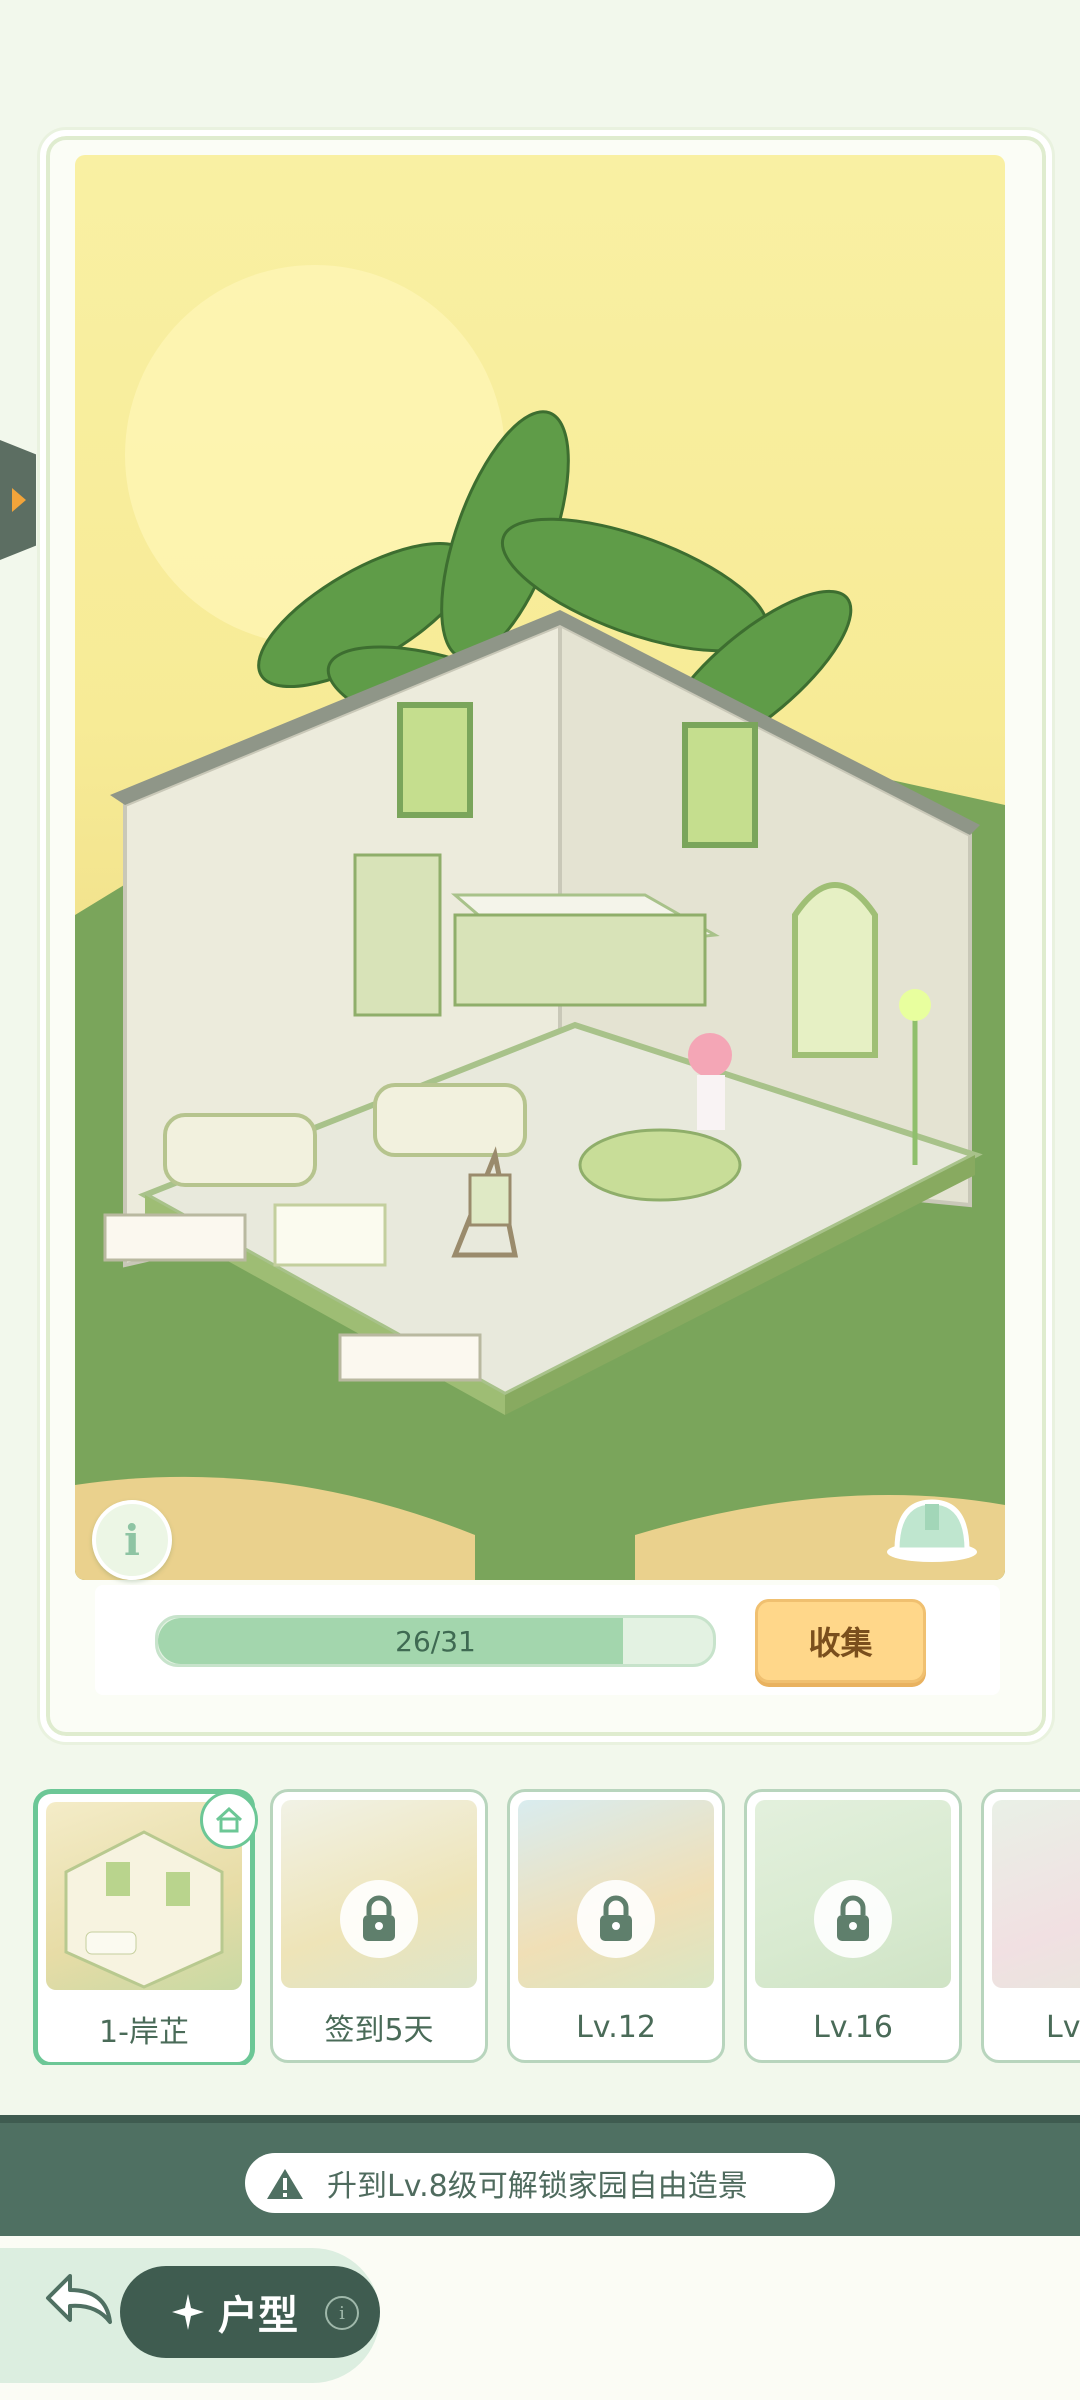 The width and height of the screenshot is (1080, 2400). I want to click on progress-label: 26/31, so click(435, 1641).